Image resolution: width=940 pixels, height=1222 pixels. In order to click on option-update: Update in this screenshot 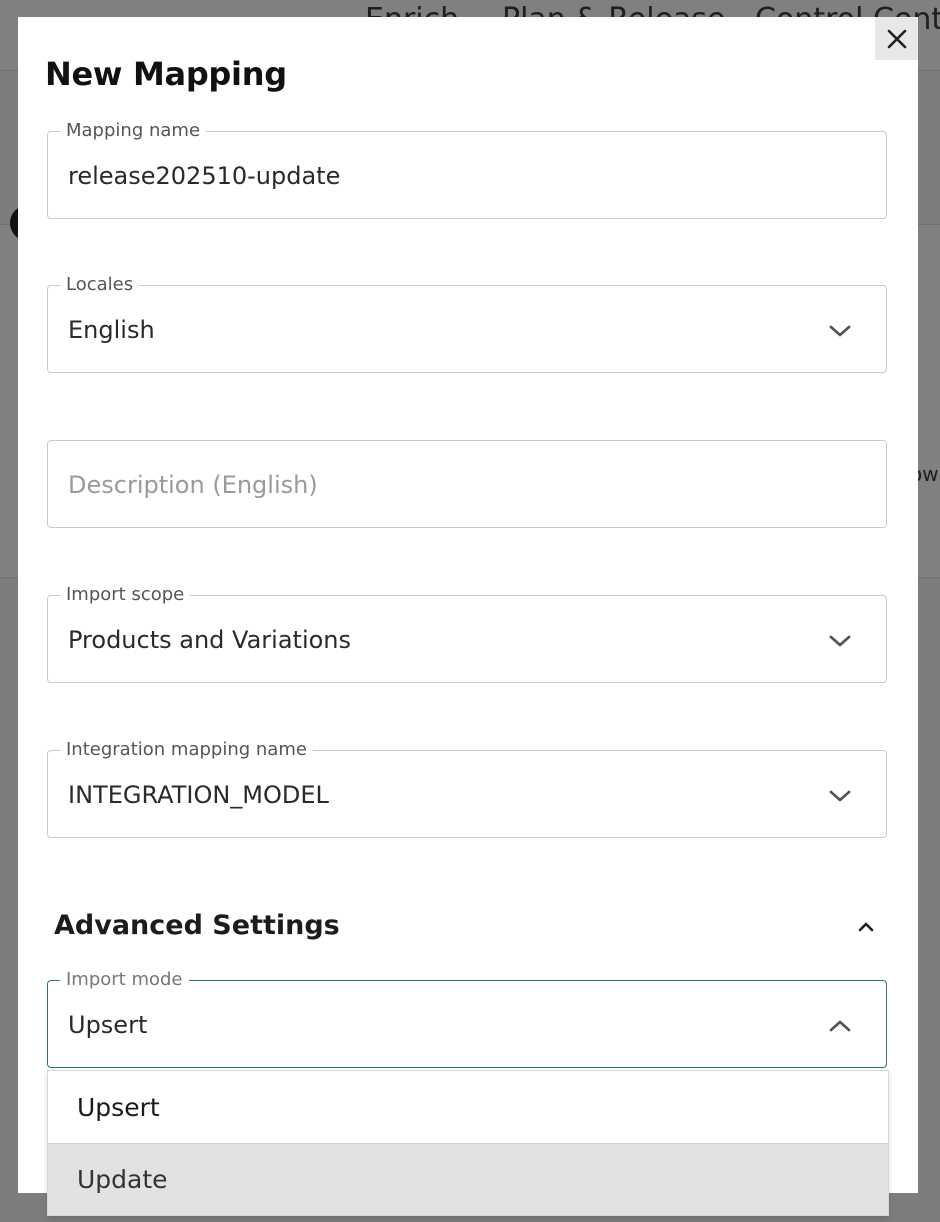, I will do `click(468, 1179)`.